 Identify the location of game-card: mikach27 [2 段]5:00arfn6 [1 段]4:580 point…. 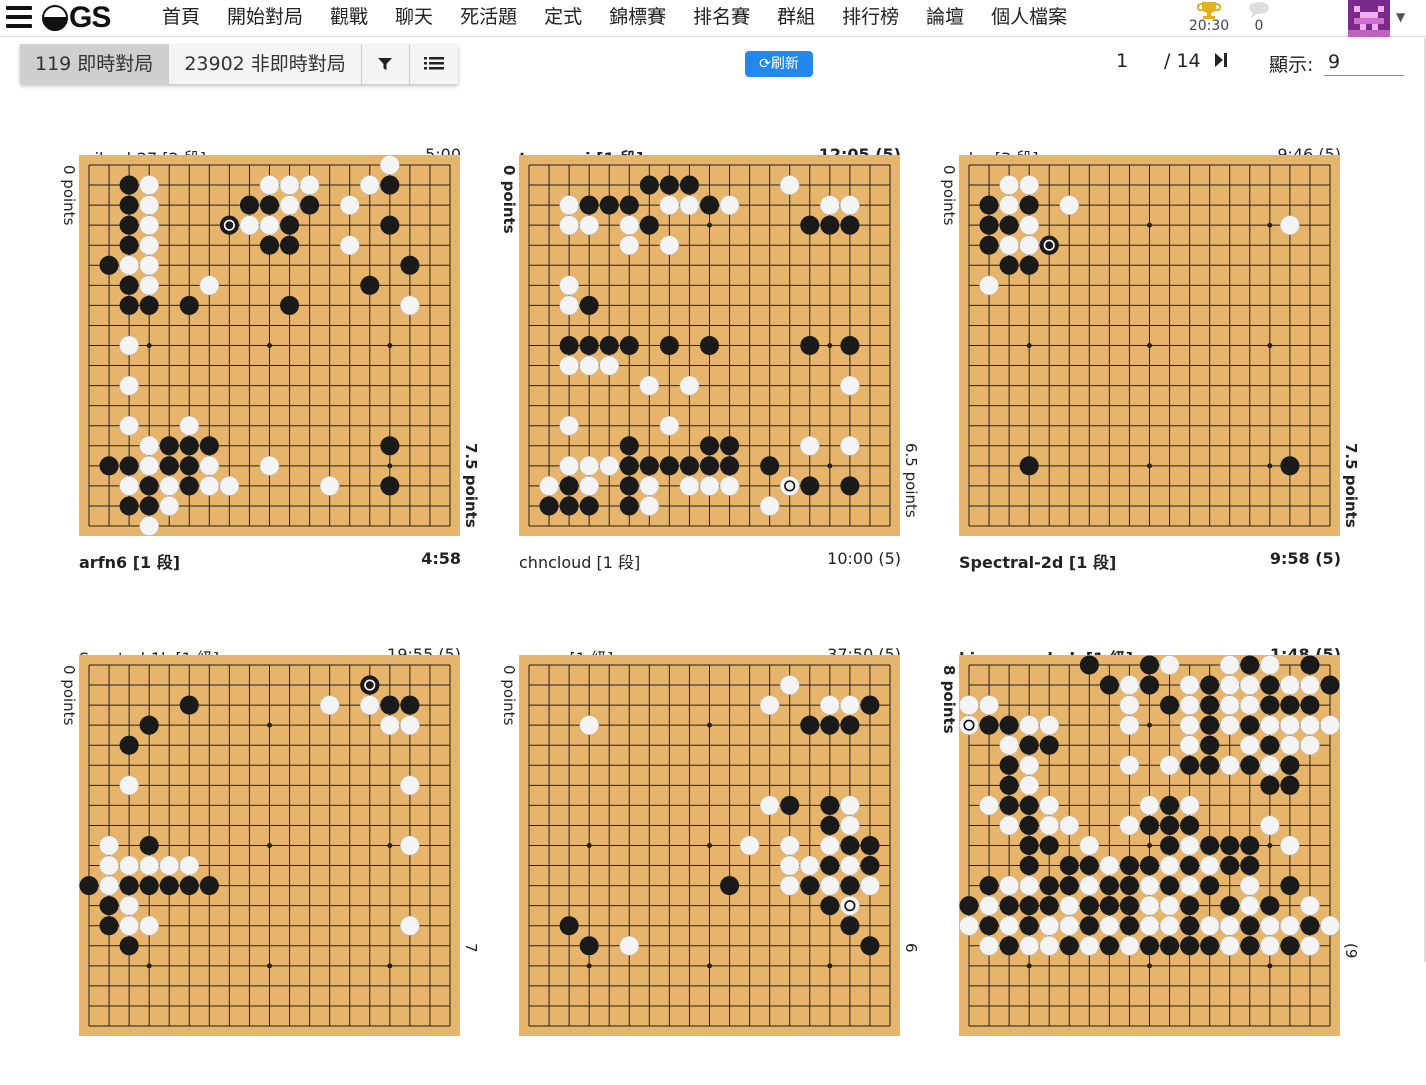
(270, 365).